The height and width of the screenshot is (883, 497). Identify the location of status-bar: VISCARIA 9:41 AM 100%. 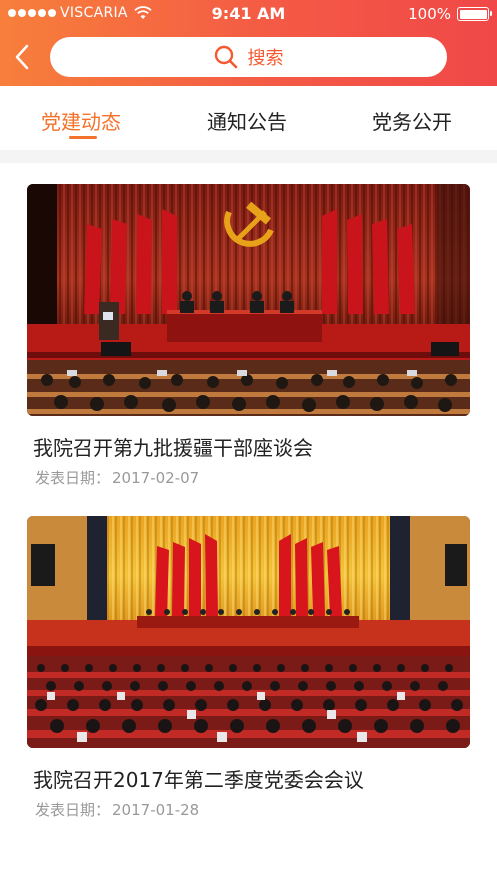
(248, 14).